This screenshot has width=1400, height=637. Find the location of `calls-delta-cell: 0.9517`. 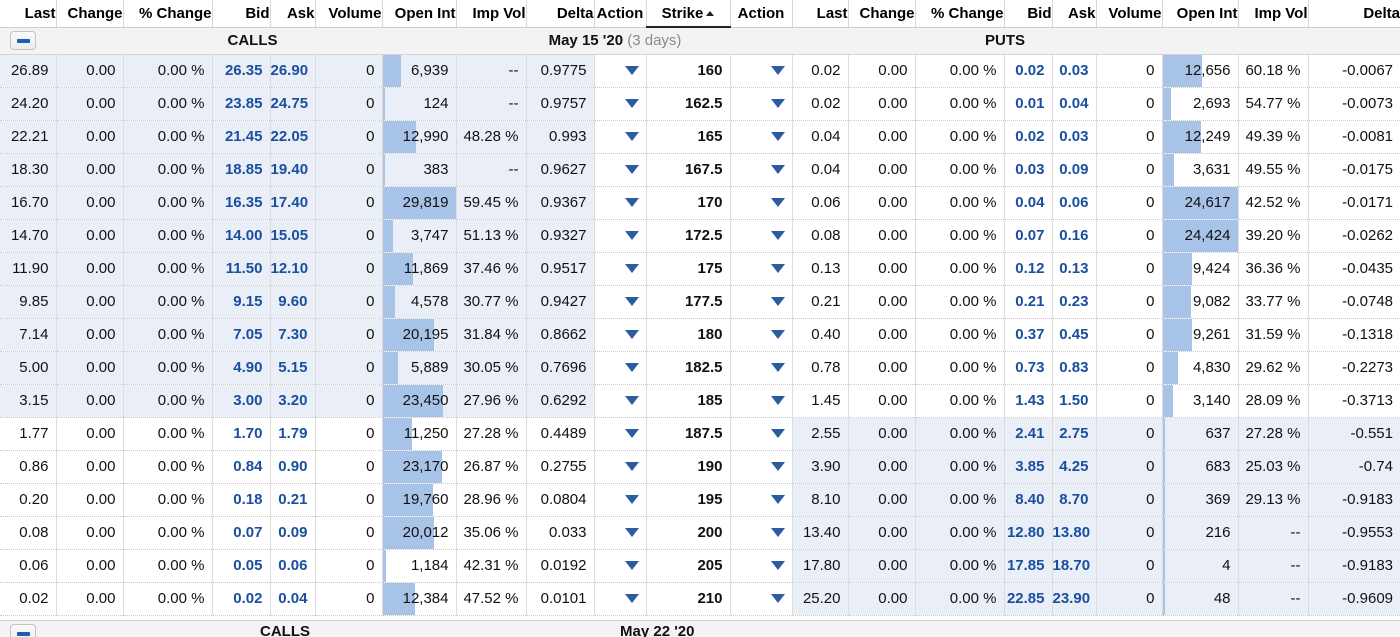

calls-delta-cell: 0.9517 is located at coordinates (560, 269).